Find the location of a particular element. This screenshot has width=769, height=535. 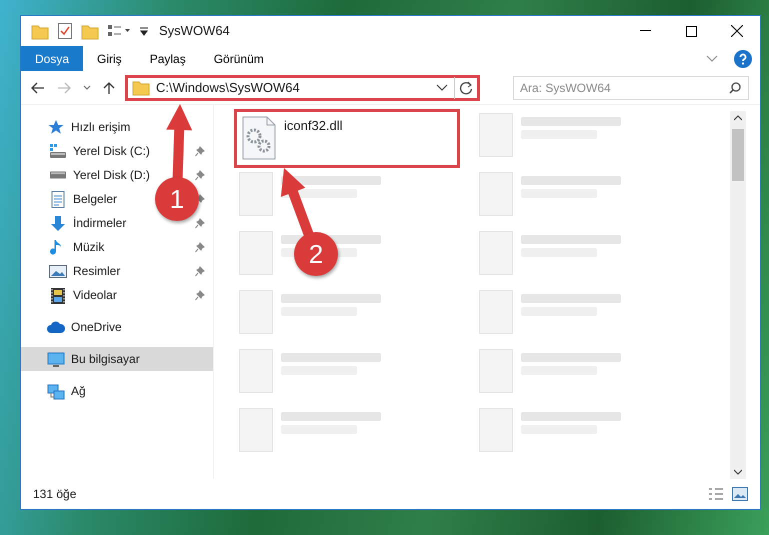

ribbon-tab: Görünüm is located at coordinates (239, 58).